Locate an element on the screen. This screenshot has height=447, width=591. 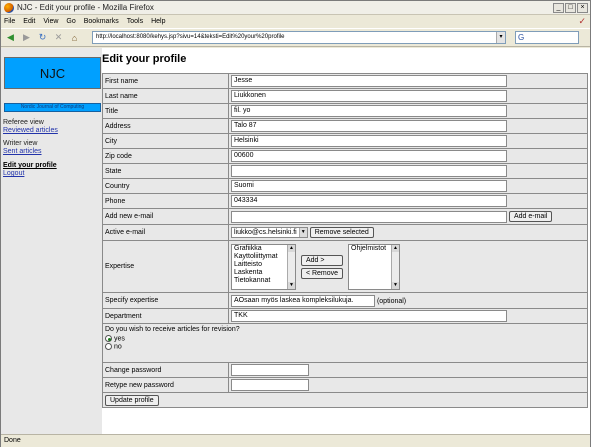
last-name-input: Liukkonen is located at coordinates (369, 96).